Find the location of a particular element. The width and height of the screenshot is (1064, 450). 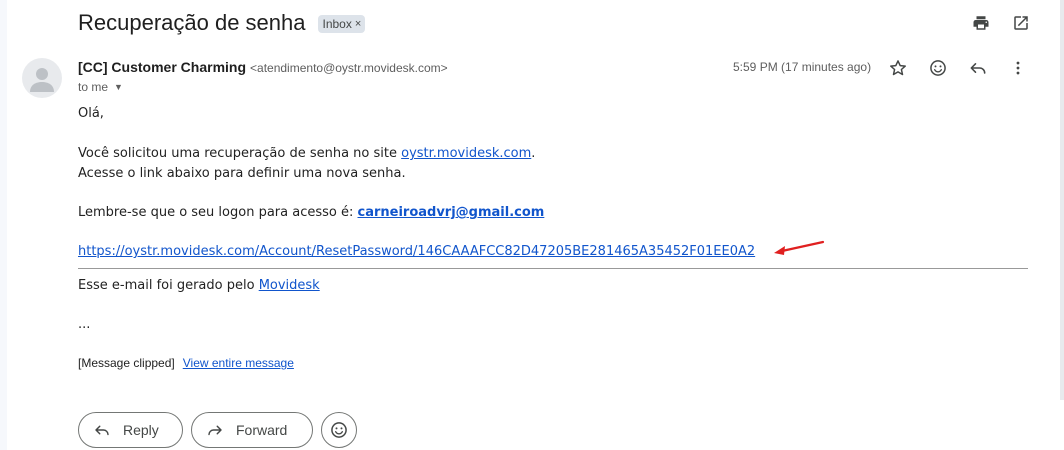

person-icon is located at coordinates (42, 80).